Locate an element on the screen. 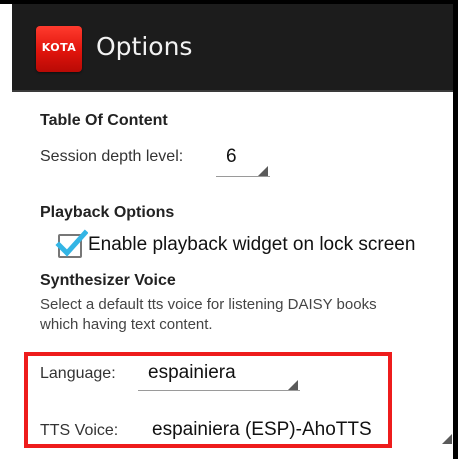  lock-widget-checkbox is located at coordinates (71, 243).